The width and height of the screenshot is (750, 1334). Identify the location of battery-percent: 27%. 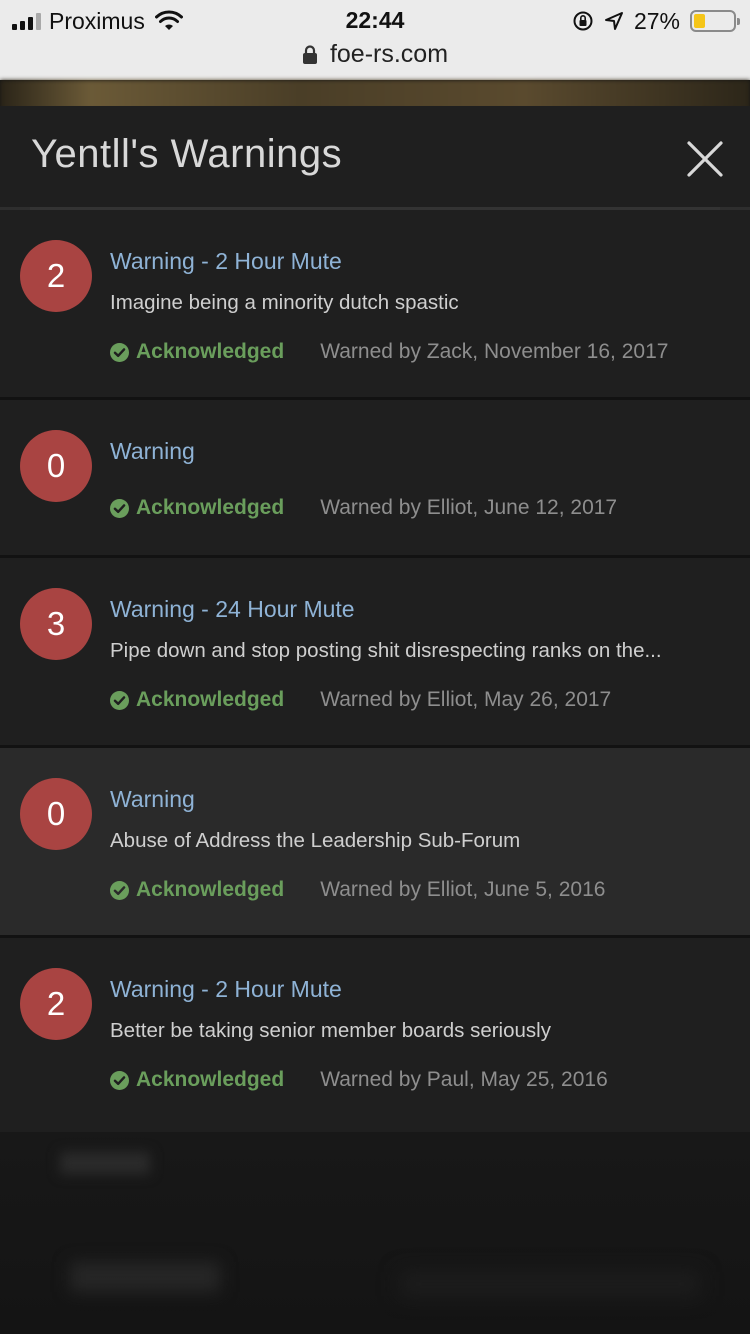
(656, 20).